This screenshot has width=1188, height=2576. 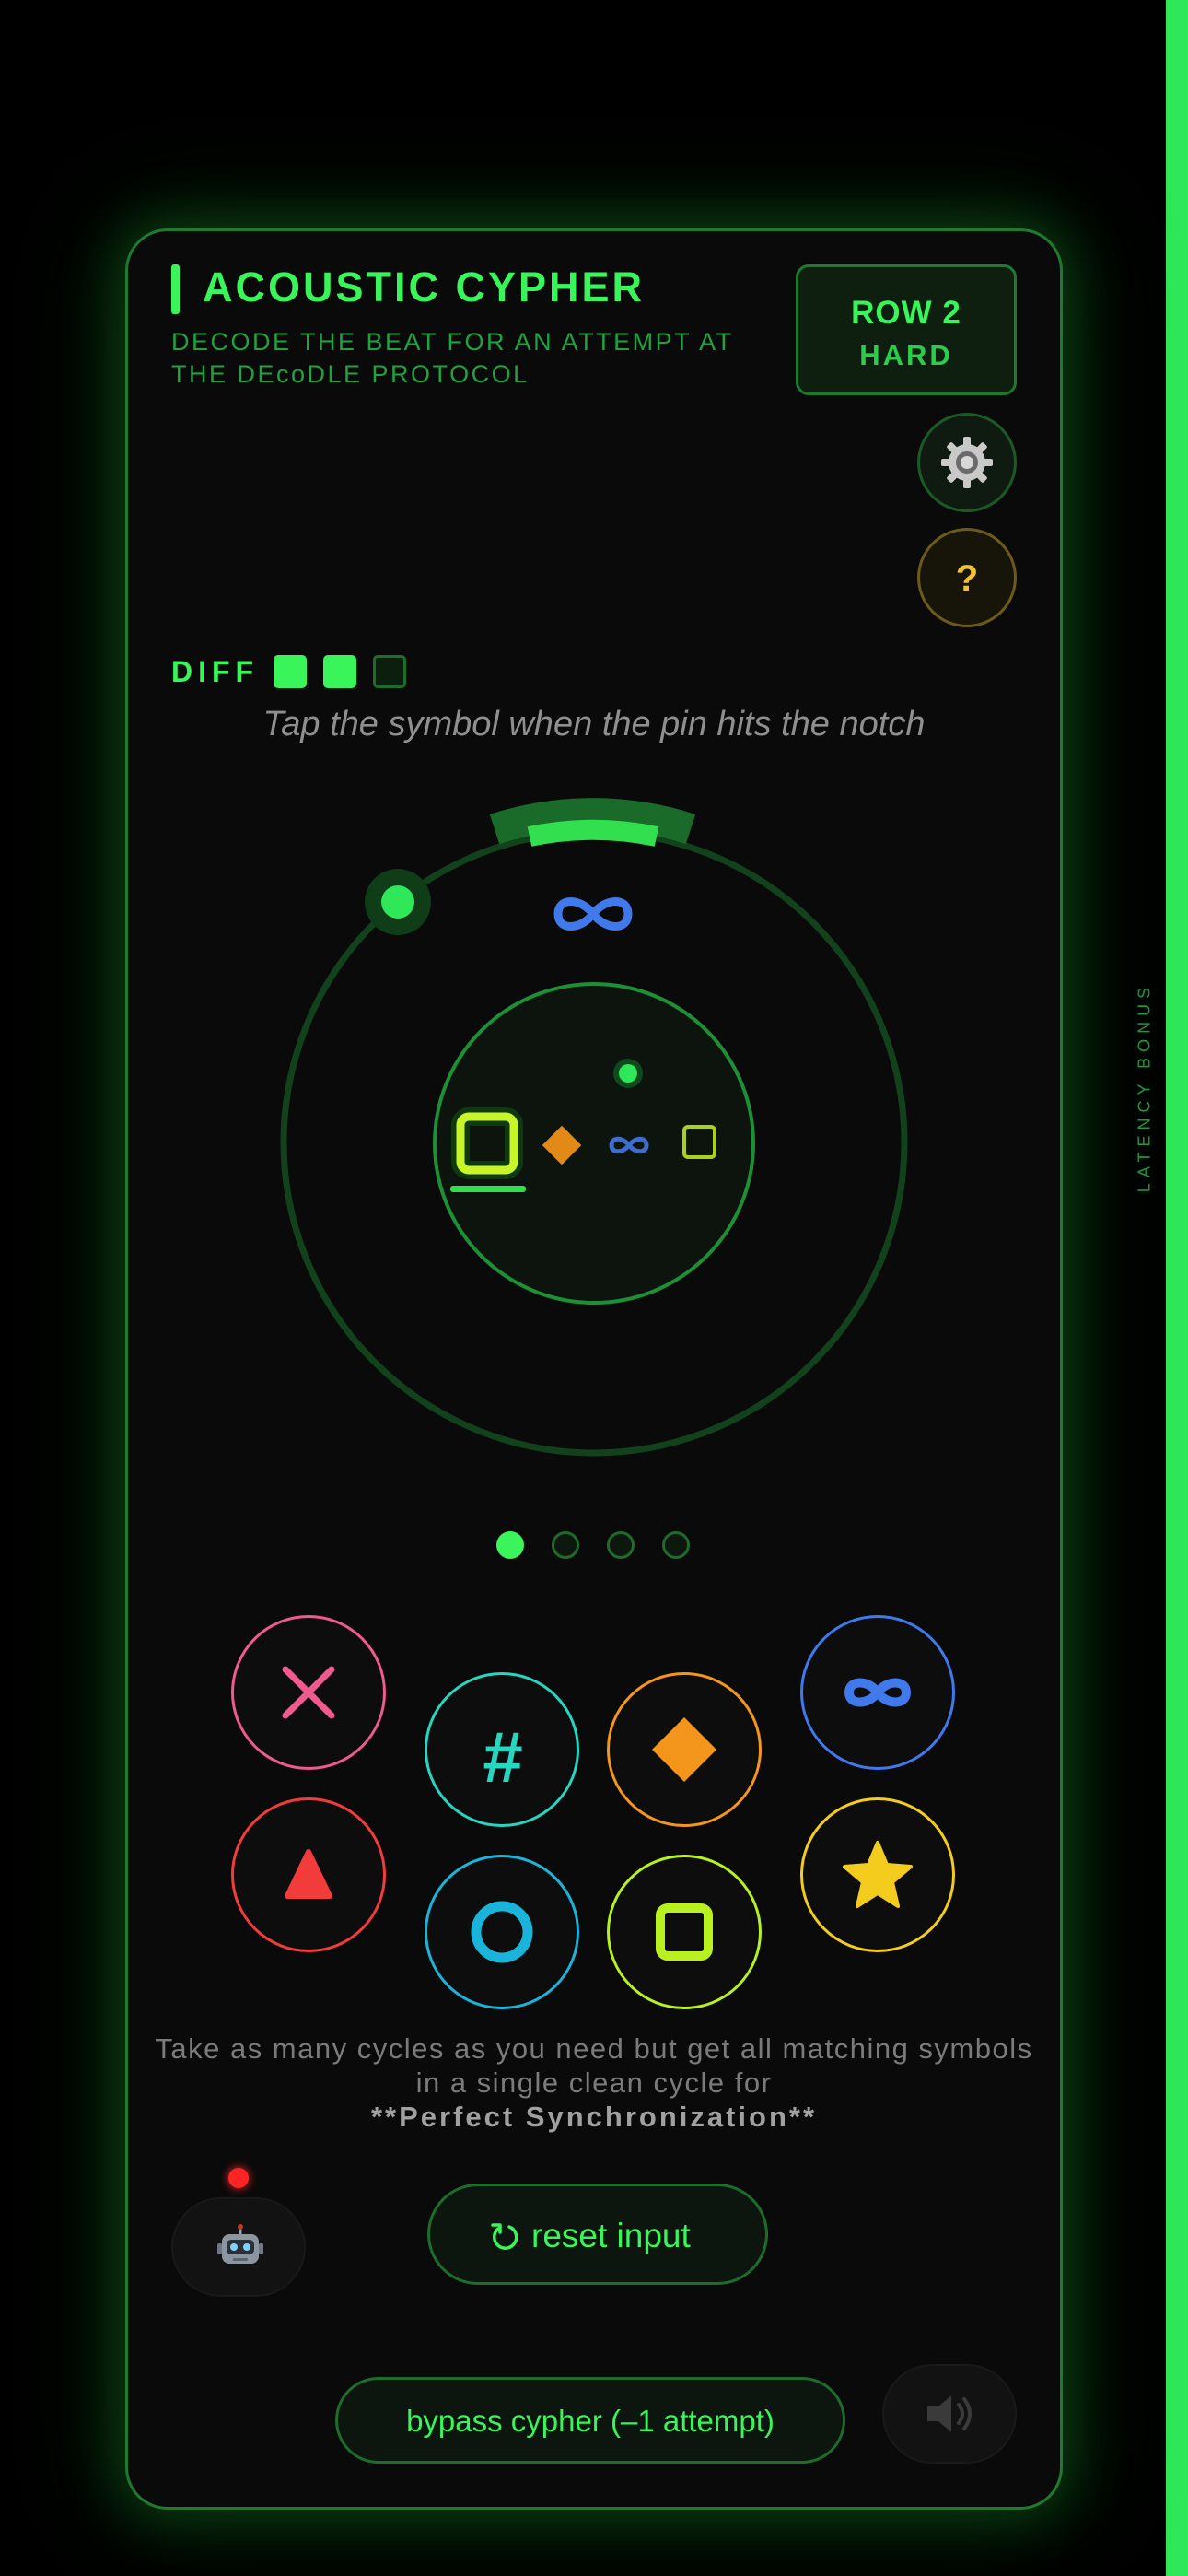 I want to click on bot-status-light, so click(x=239, y=2178).